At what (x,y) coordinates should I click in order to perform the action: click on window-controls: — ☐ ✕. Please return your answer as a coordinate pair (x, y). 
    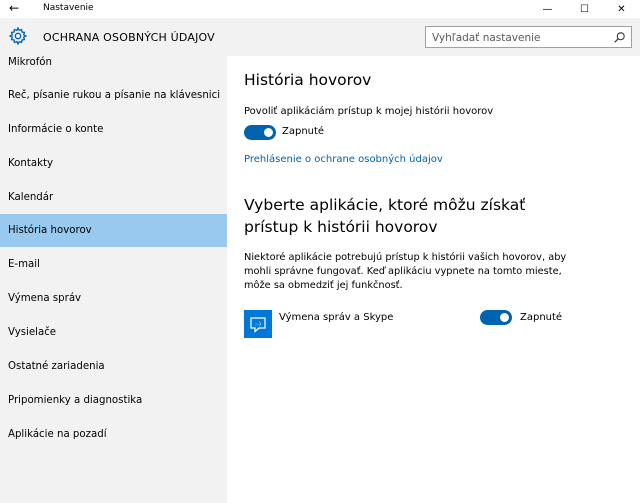
    Looking at the image, I should click on (584, 9).